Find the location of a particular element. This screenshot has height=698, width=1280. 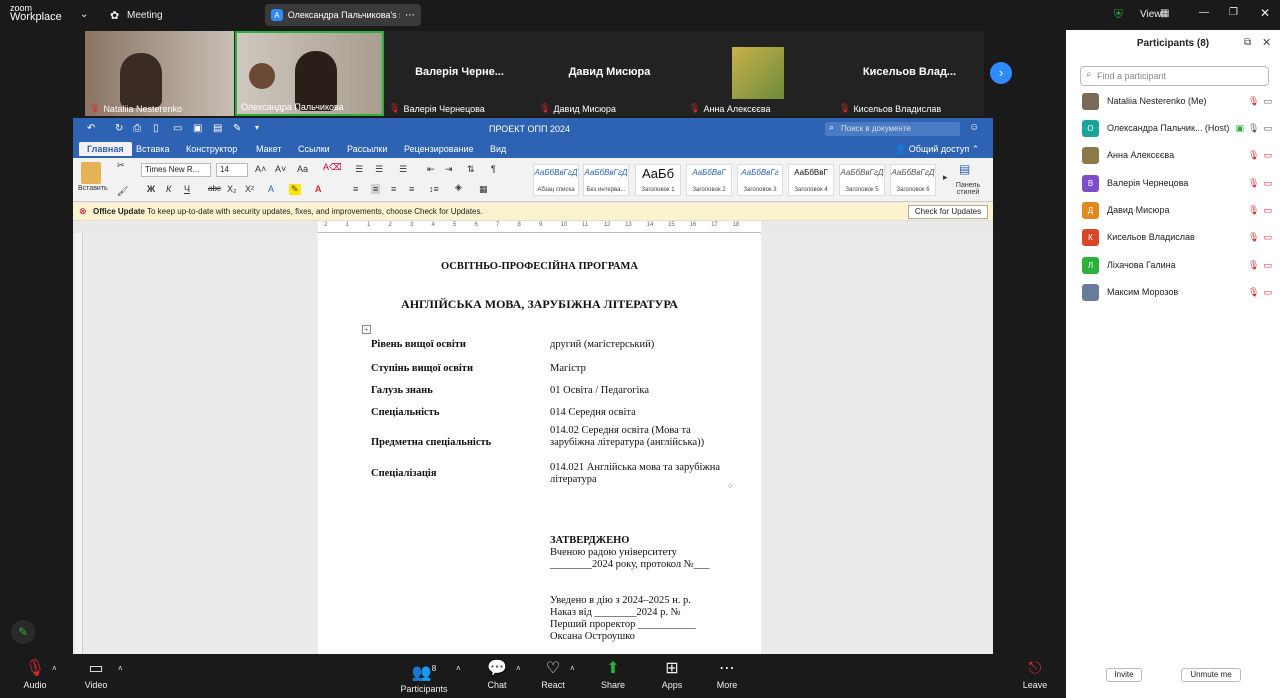

participants-options-caret: ˄ is located at coordinates (458, 668).